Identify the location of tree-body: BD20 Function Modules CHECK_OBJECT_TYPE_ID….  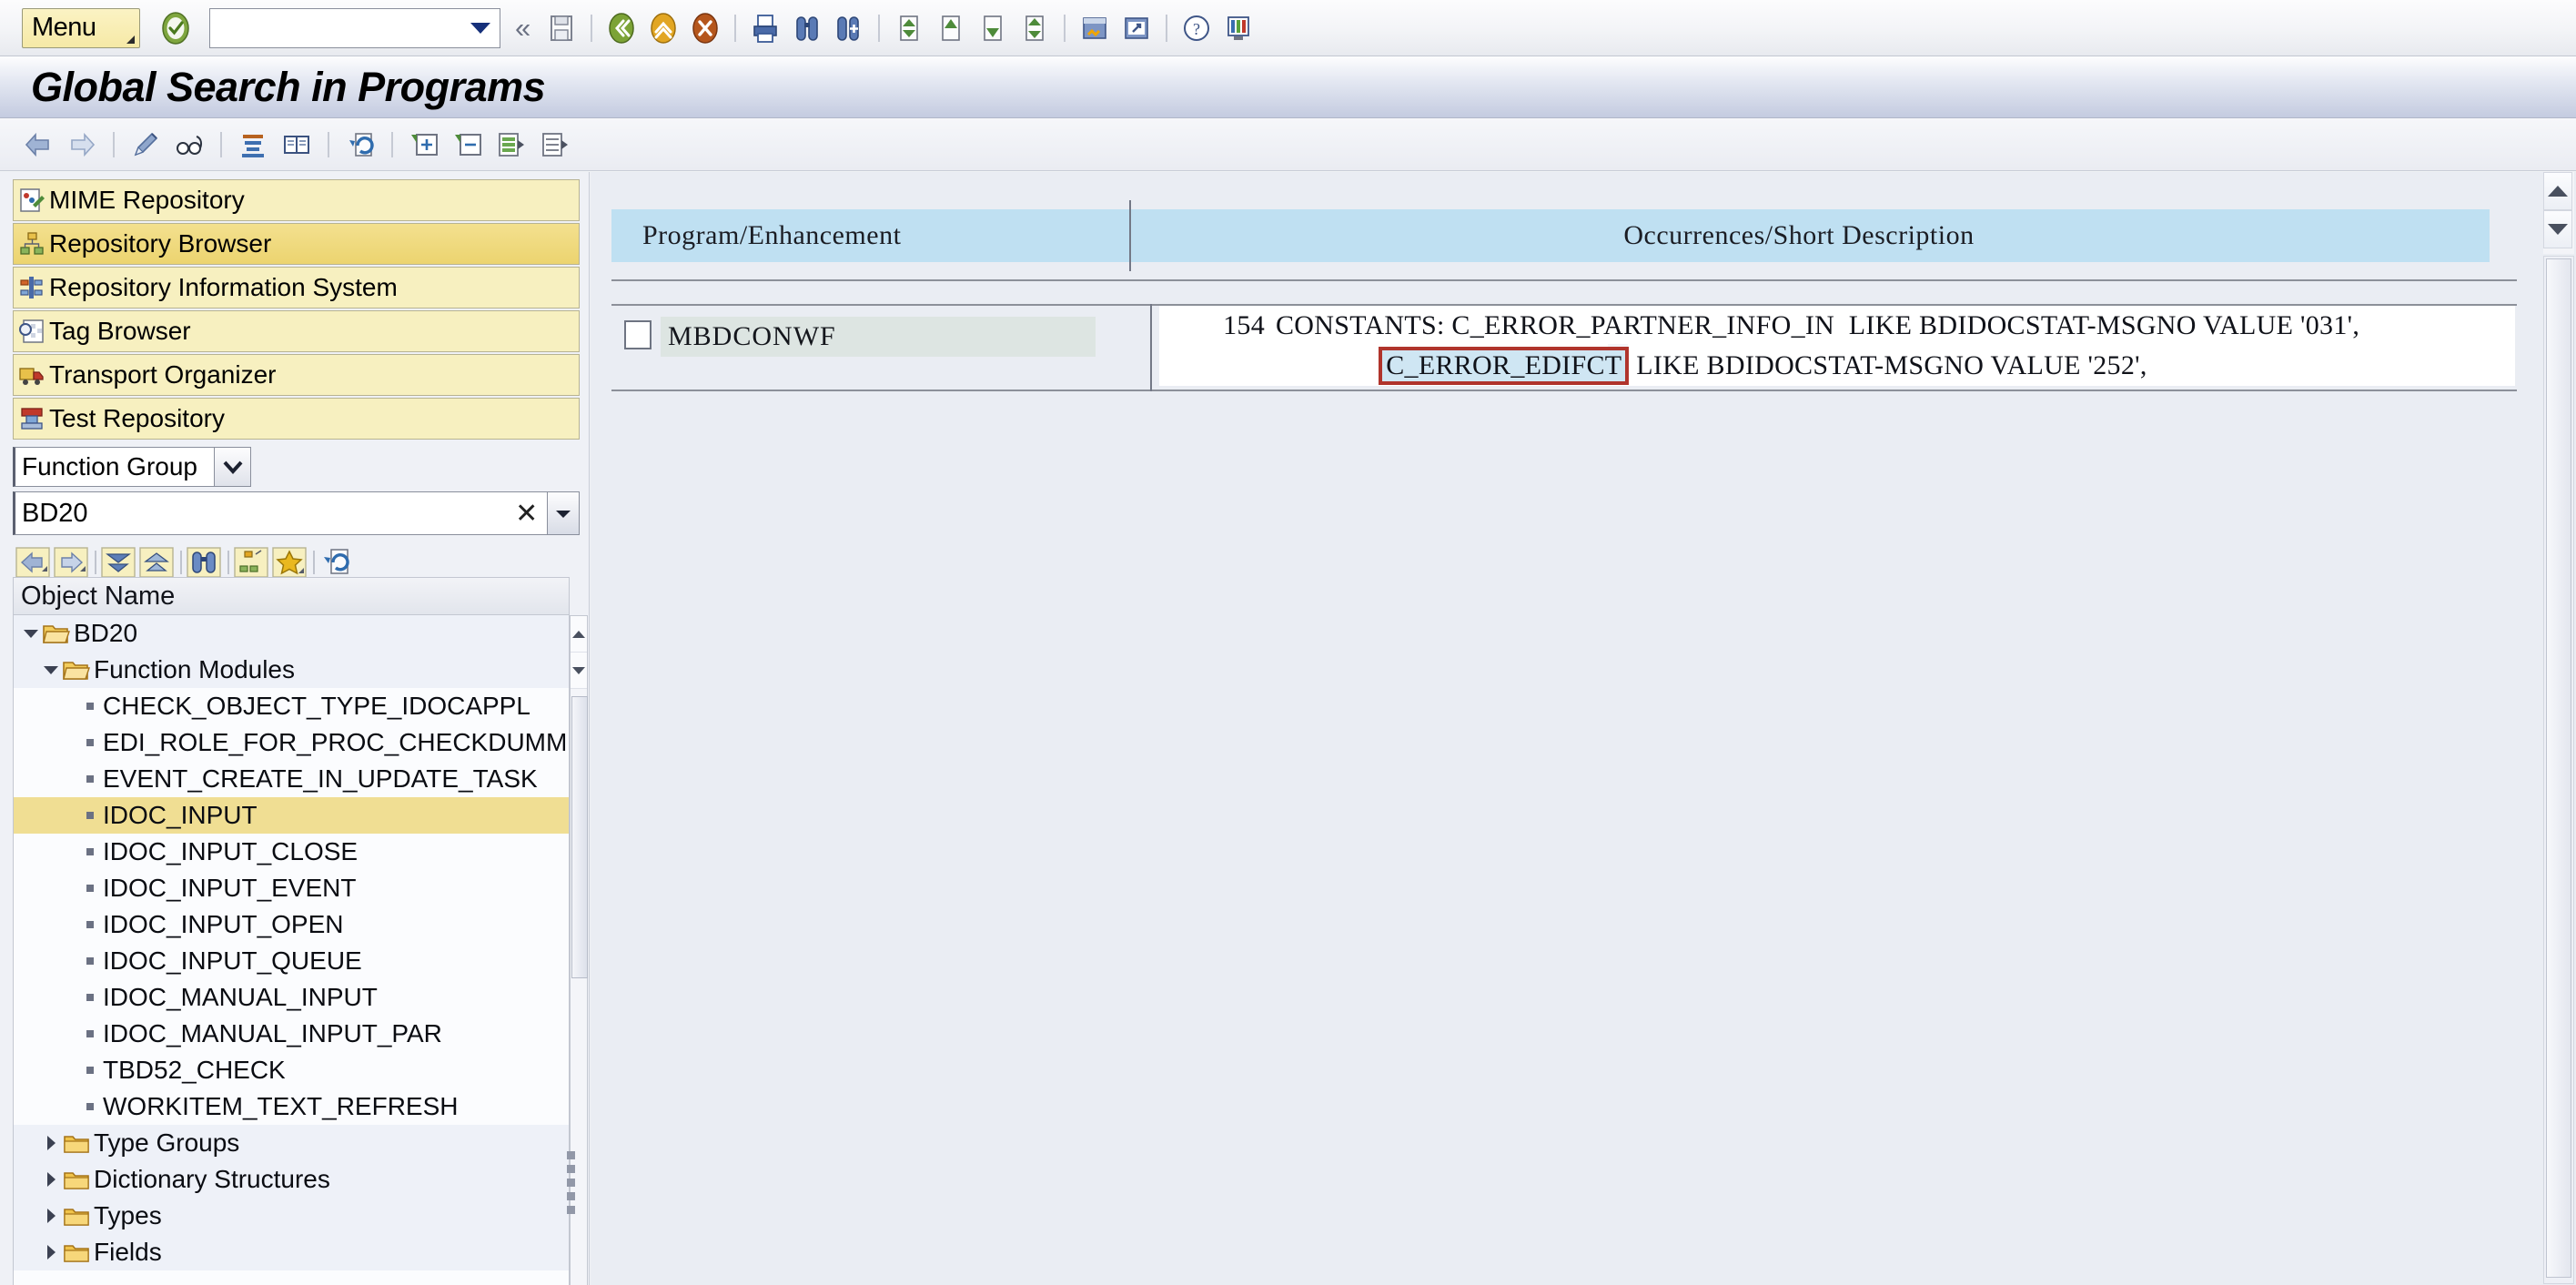
(291, 950).